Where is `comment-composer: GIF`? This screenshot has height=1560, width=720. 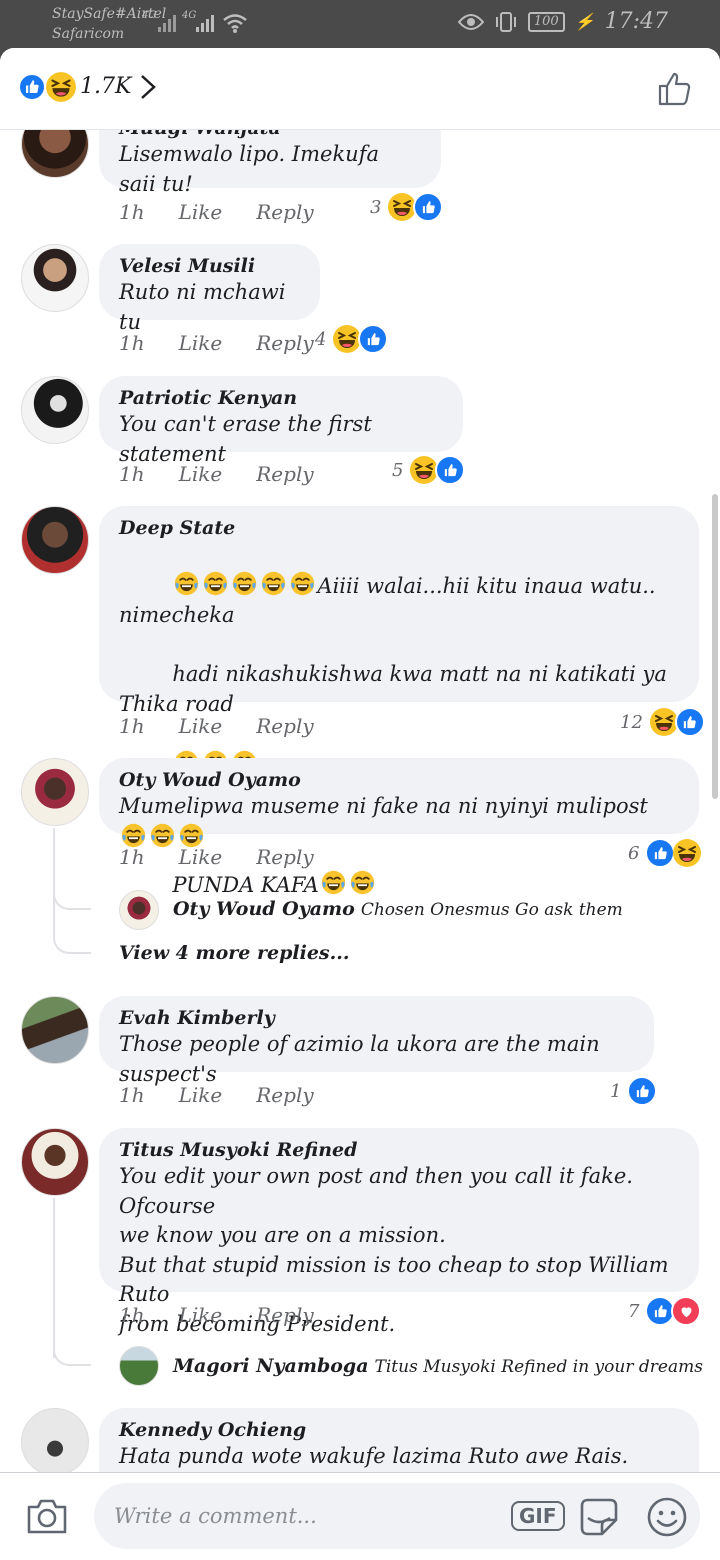
comment-composer: GIF is located at coordinates (360, 1516).